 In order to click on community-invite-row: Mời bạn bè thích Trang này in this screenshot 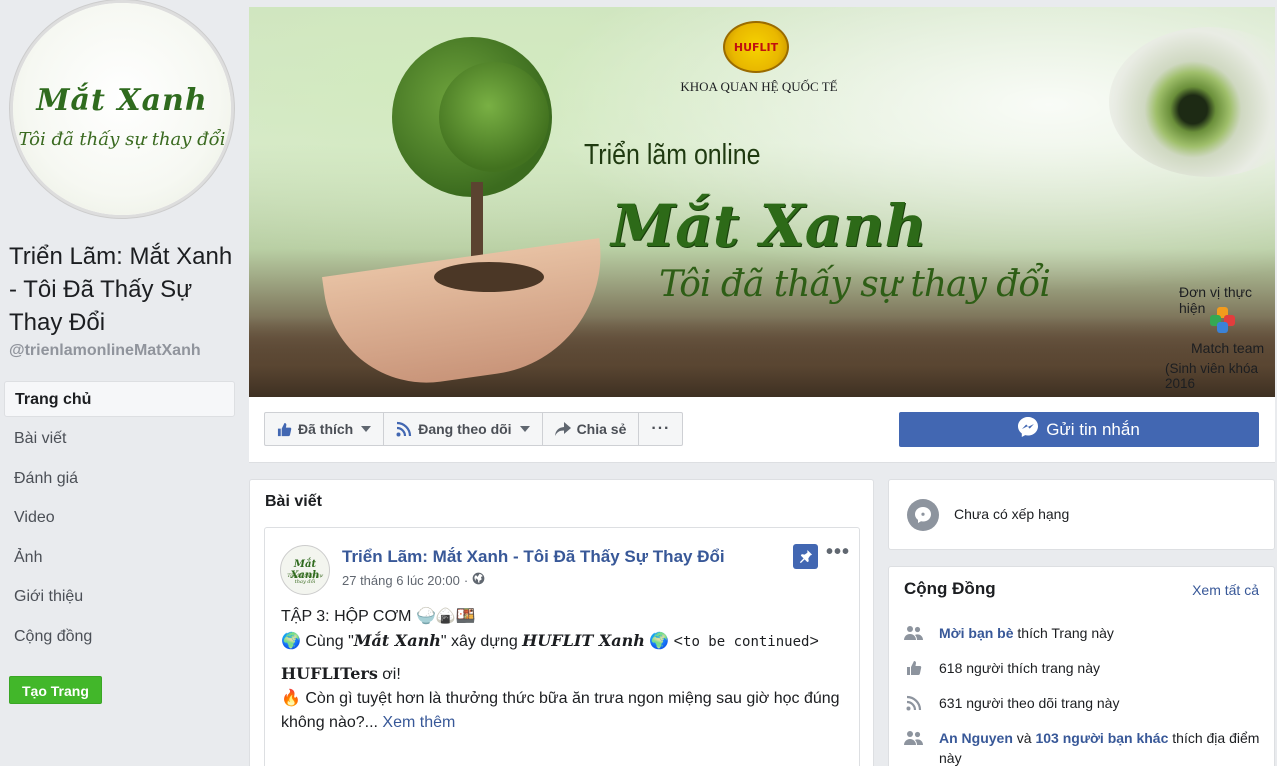, I will do `click(1084, 633)`.